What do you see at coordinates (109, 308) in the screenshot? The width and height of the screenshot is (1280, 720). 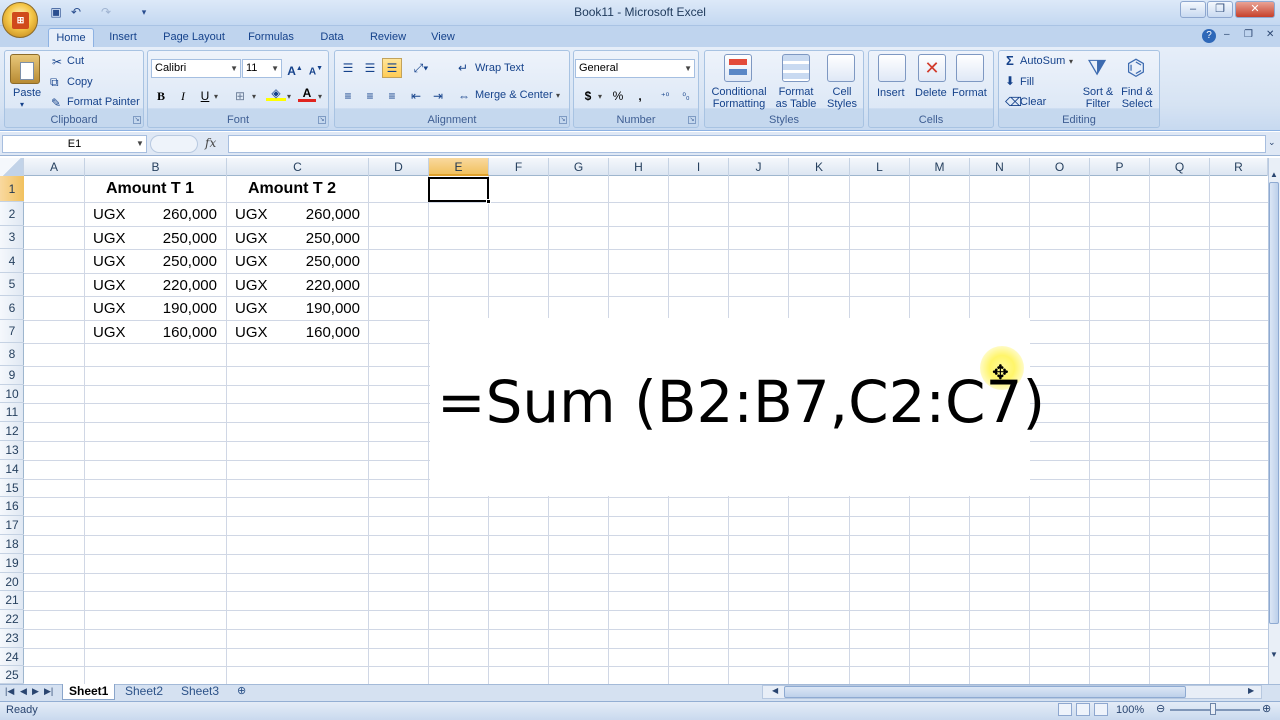 I see `cell-b6-currency: UGX` at bounding box center [109, 308].